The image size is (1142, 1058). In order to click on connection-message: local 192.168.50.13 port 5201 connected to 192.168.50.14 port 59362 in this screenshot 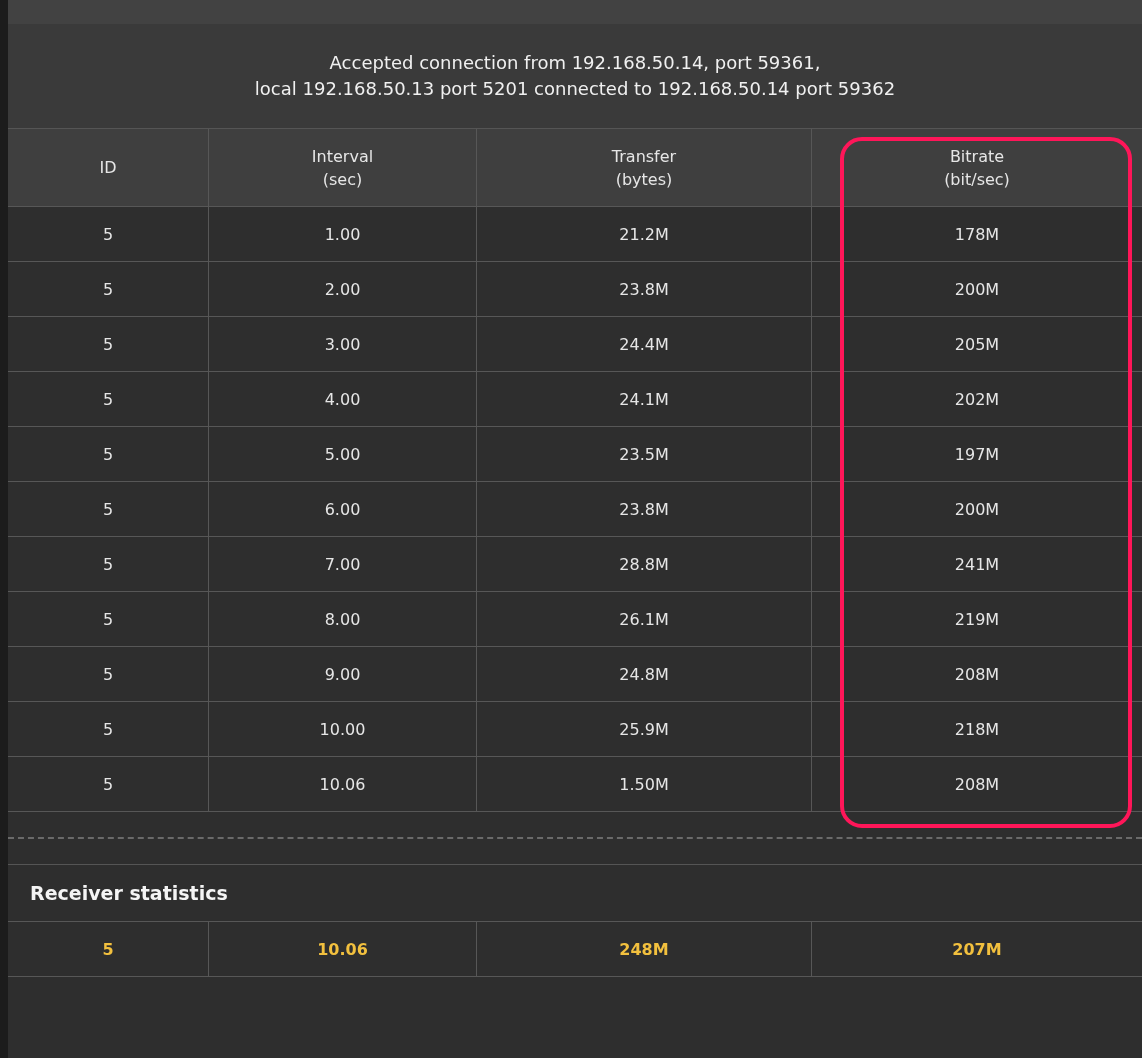, I will do `click(575, 89)`.